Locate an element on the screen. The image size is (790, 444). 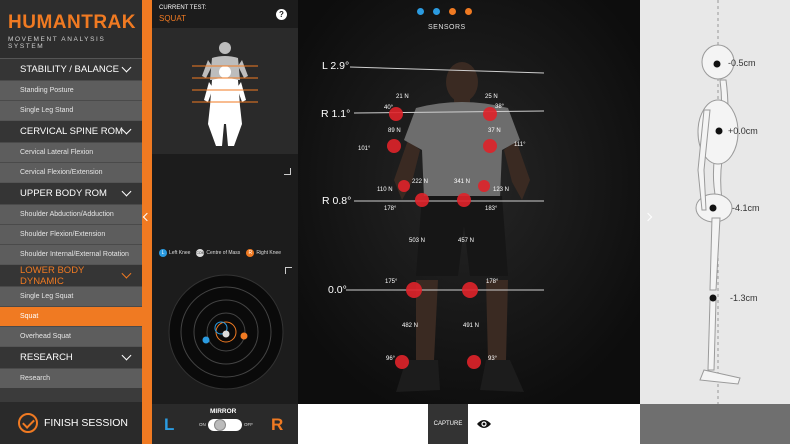
brand-header: HUMANTRAK MOVEMENT ANALYSIS SYSTEM is located at coordinates (71, 29).